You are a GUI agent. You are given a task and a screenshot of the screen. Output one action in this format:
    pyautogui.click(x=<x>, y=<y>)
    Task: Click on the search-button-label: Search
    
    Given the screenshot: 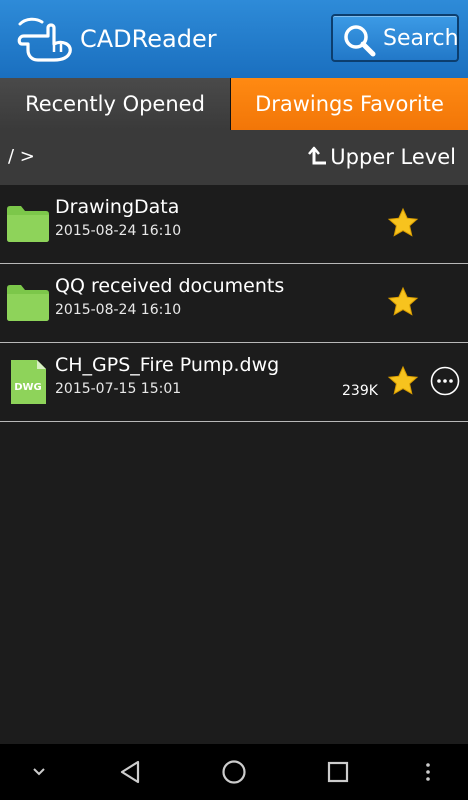 What is the action you would take?
    pyautogui.click(x=421, y=38)
    